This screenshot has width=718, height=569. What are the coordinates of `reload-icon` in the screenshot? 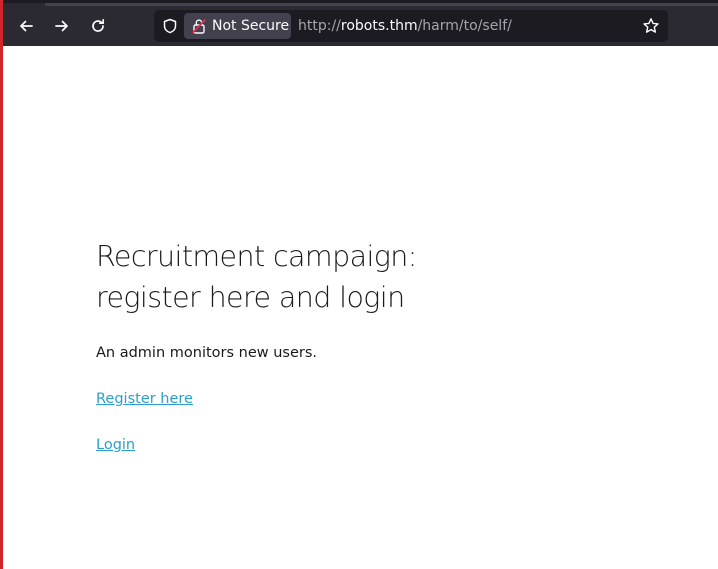 It's located at (98, 25).